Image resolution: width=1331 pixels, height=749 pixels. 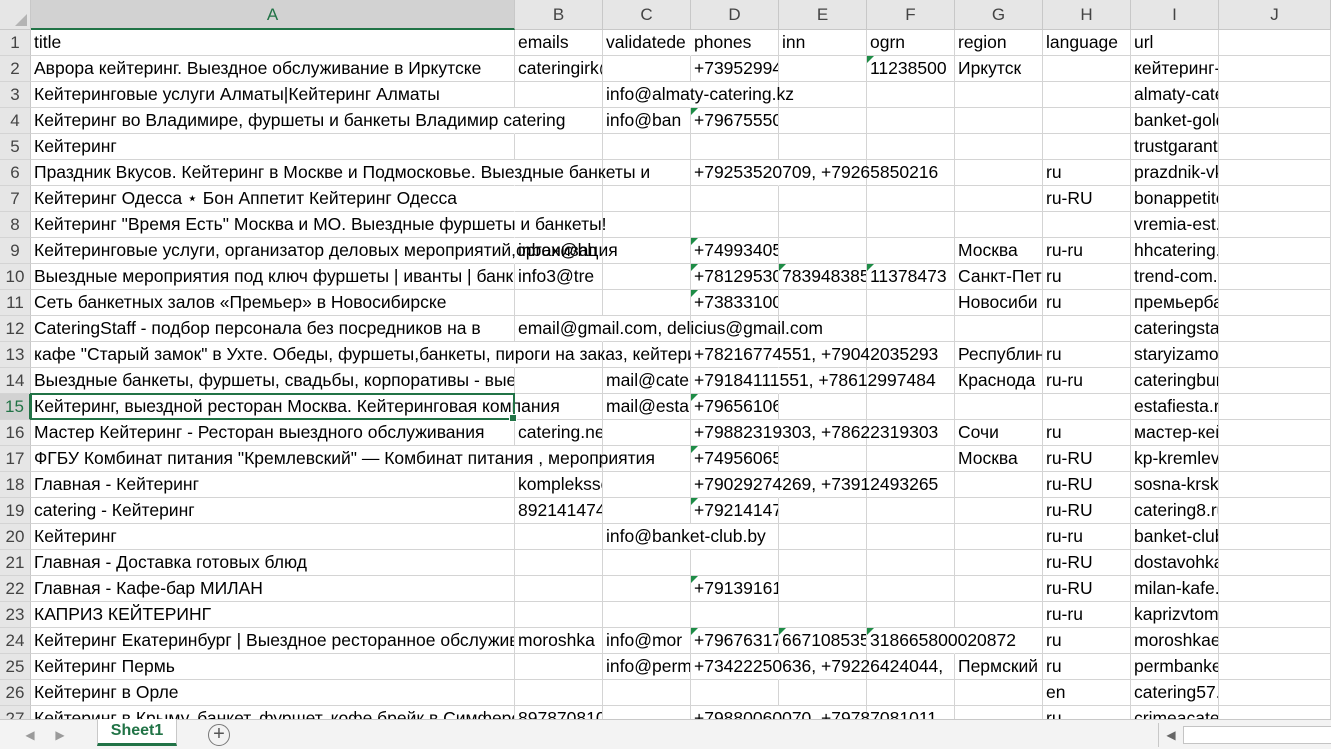 I want to click on cell-d15: +79656106855, so click(x=735, y=407).